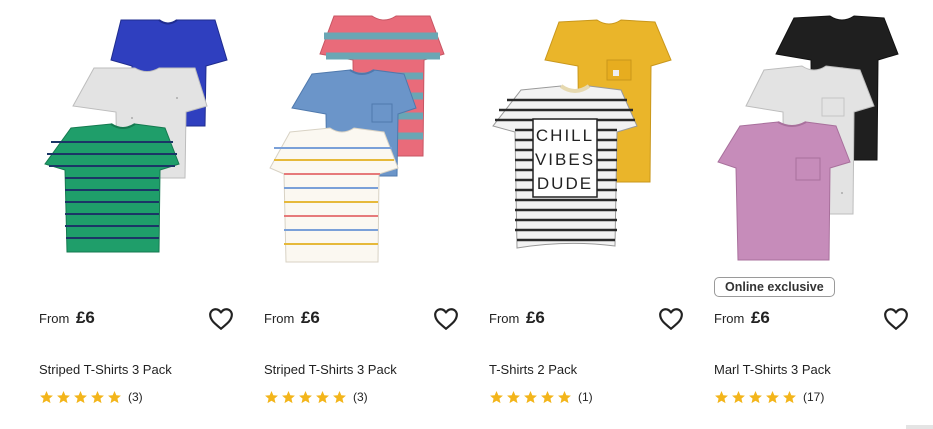 The image size is (933, 429). What do you see at coordinates (772, 369) in the screenshot?
I see `product-title: Marl T-Shirts 3 Pack` at bounding box center [772, 369].